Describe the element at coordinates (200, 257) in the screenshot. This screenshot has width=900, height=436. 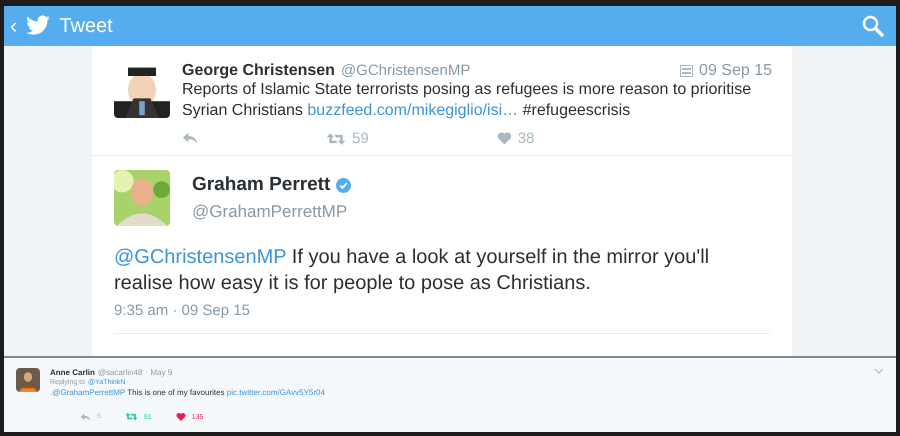
I see `mention-link: @GChristensenMP` at that location.